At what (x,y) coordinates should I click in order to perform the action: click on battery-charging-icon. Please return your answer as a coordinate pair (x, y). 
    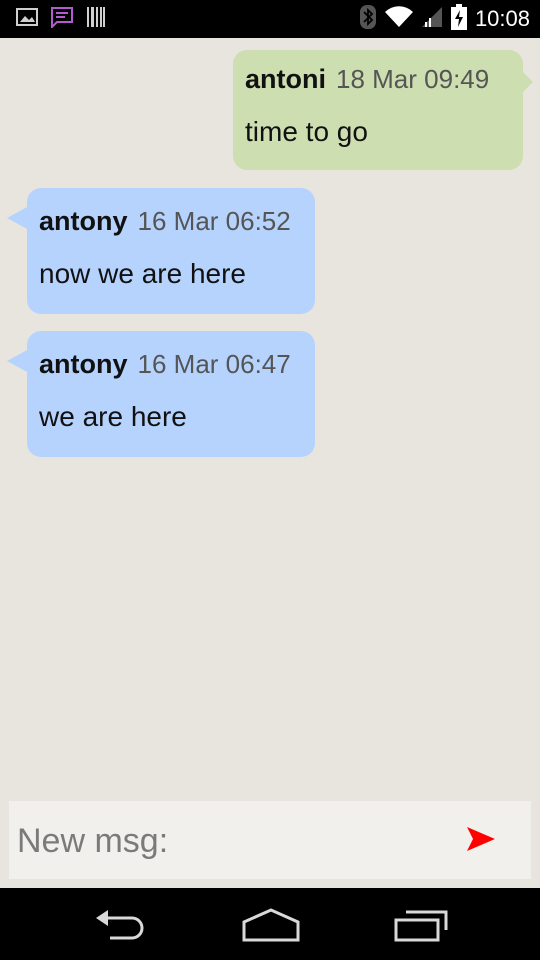
    Looking at the image, I should click on (458, 19).